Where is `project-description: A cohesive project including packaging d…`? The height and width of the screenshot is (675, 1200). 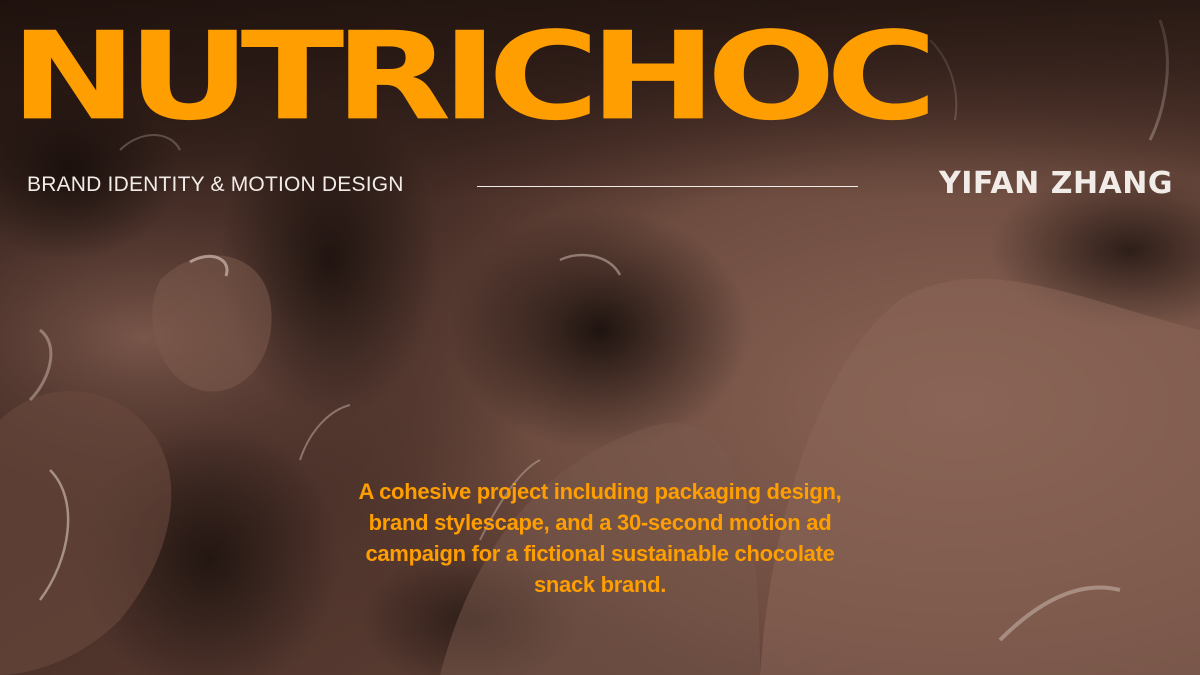 project-description: A cohesive project including packaging d… is located at coordinates (600, 538).